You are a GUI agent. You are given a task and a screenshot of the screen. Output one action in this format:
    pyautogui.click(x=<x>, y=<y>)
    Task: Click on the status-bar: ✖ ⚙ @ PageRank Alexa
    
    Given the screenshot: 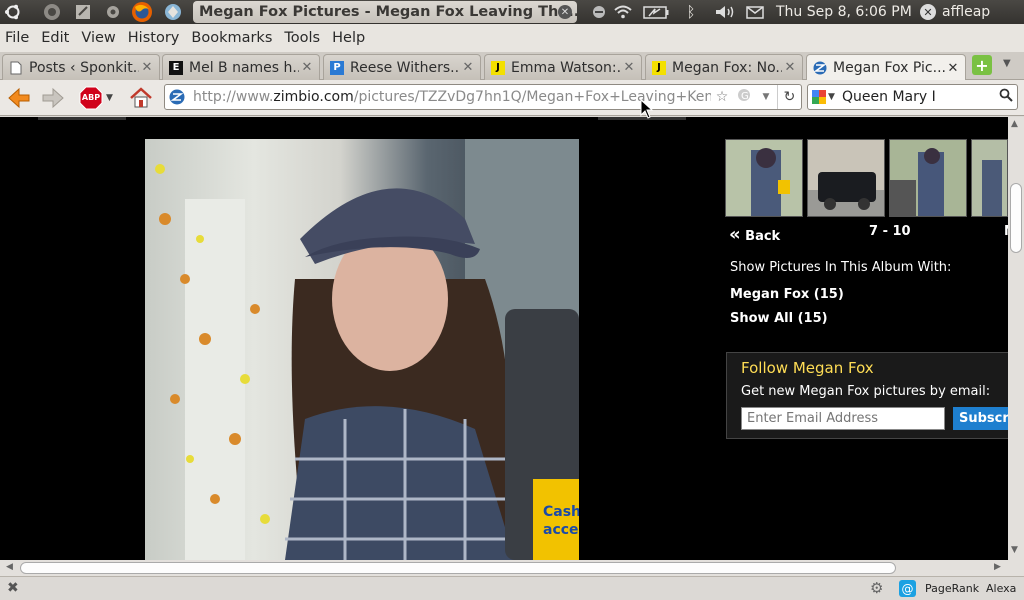 What is the action you would take?
    pyautogui.click(x=512, y=588)
    